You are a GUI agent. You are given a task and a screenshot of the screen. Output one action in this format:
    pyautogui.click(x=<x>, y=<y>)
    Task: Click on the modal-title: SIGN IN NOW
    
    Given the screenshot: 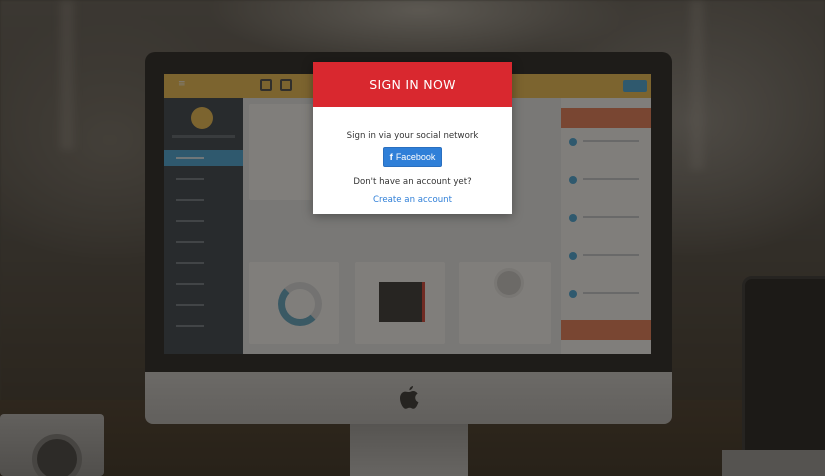 What is the action you would take?
    pyautogui.click(x=412, y=84)
    